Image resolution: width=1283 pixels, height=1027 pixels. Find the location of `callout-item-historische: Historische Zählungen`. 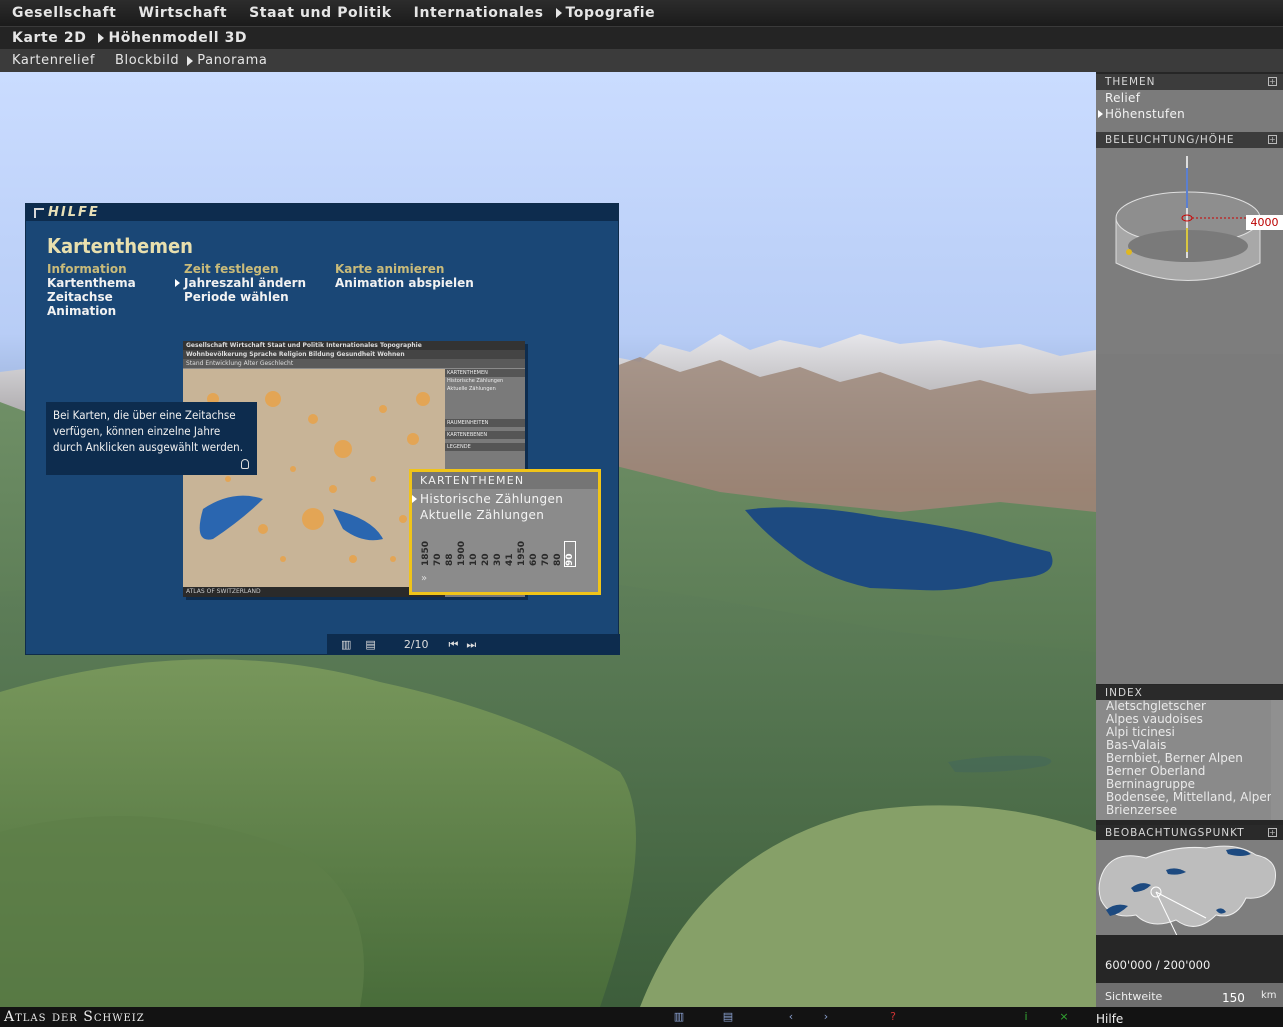

callout-item-historische: Historische Zählungen is located at coordinates (505, 499).